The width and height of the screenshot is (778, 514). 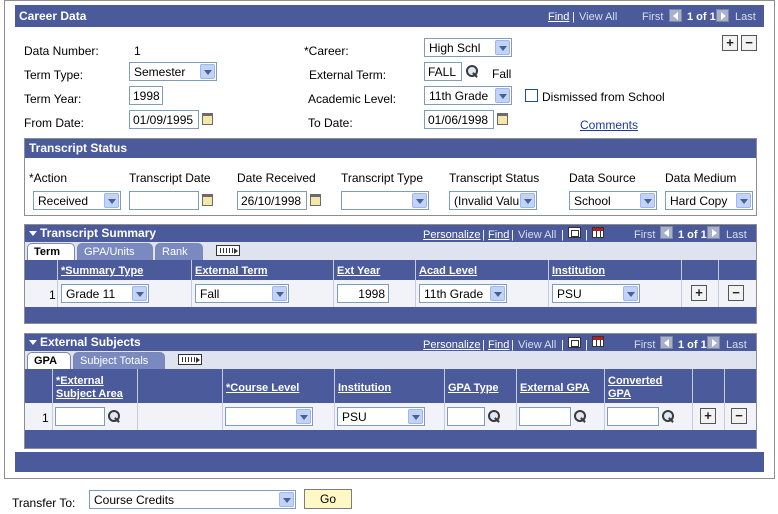 What do you see at coordinates (473, 388) in the screenshot?
I see `gpa-type-header: GPA Type` at bounding box center [473, 388].